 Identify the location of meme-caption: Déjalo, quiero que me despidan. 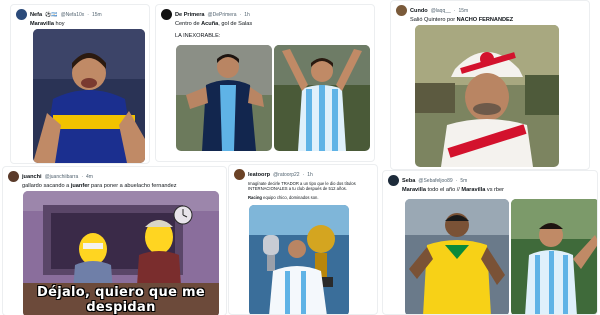
(121, 300).